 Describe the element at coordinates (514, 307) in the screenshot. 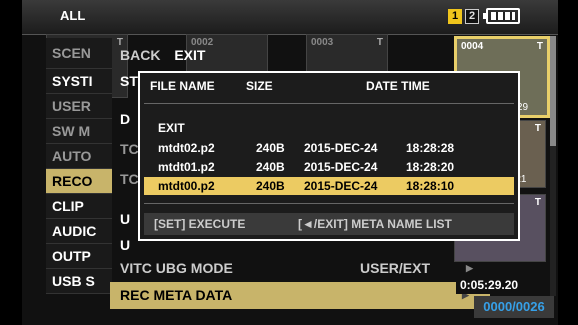

I see `clip-counter: 0000/0026` at that location.